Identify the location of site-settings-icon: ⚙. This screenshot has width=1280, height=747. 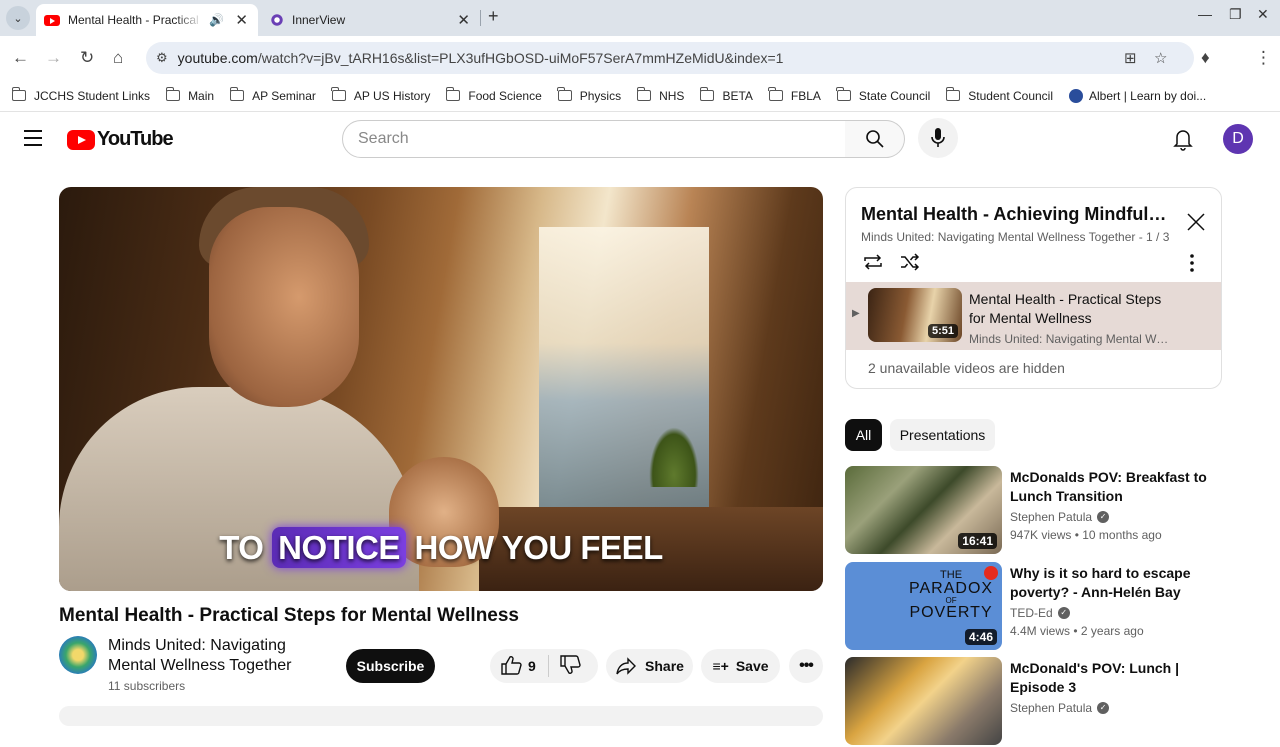
(162, 58).